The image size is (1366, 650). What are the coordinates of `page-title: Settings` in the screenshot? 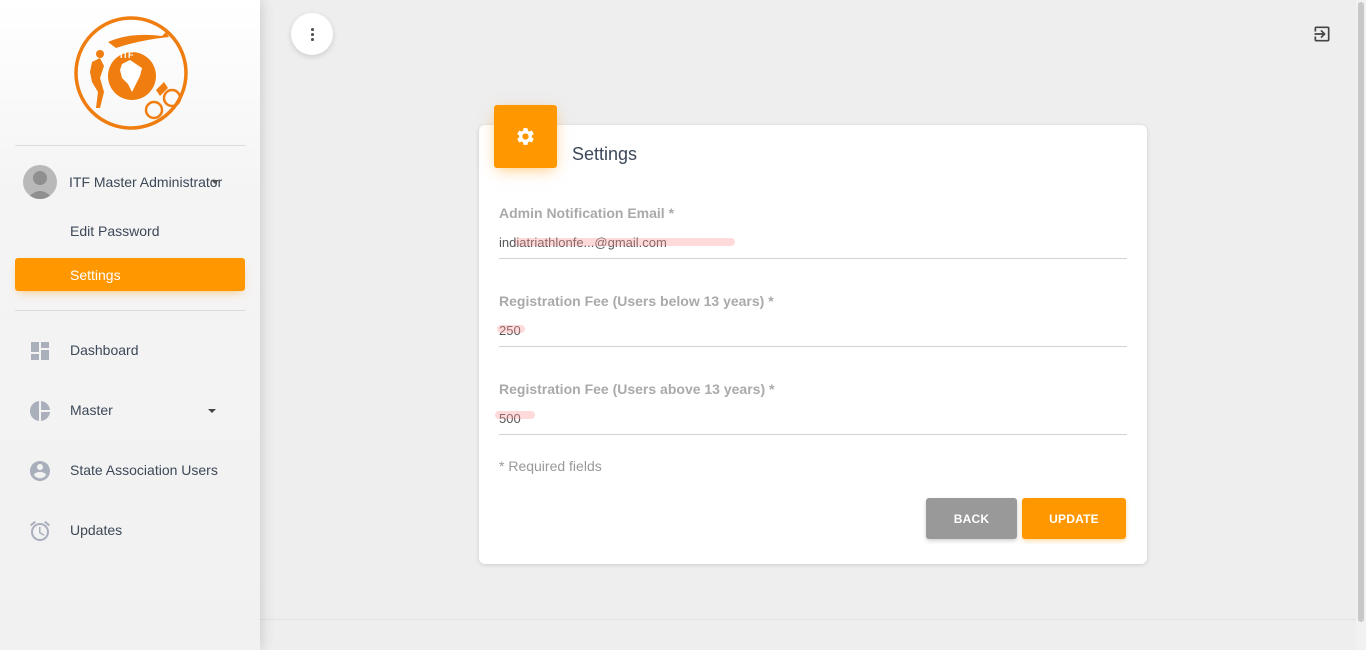 It's located at (605, 154).